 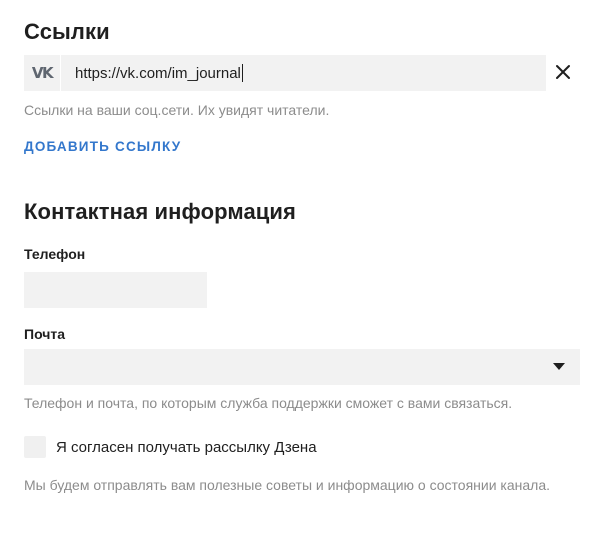 I want to click on newsletter-option: Я согласен получать рассылку Дзена, so click(x=170, y=447).